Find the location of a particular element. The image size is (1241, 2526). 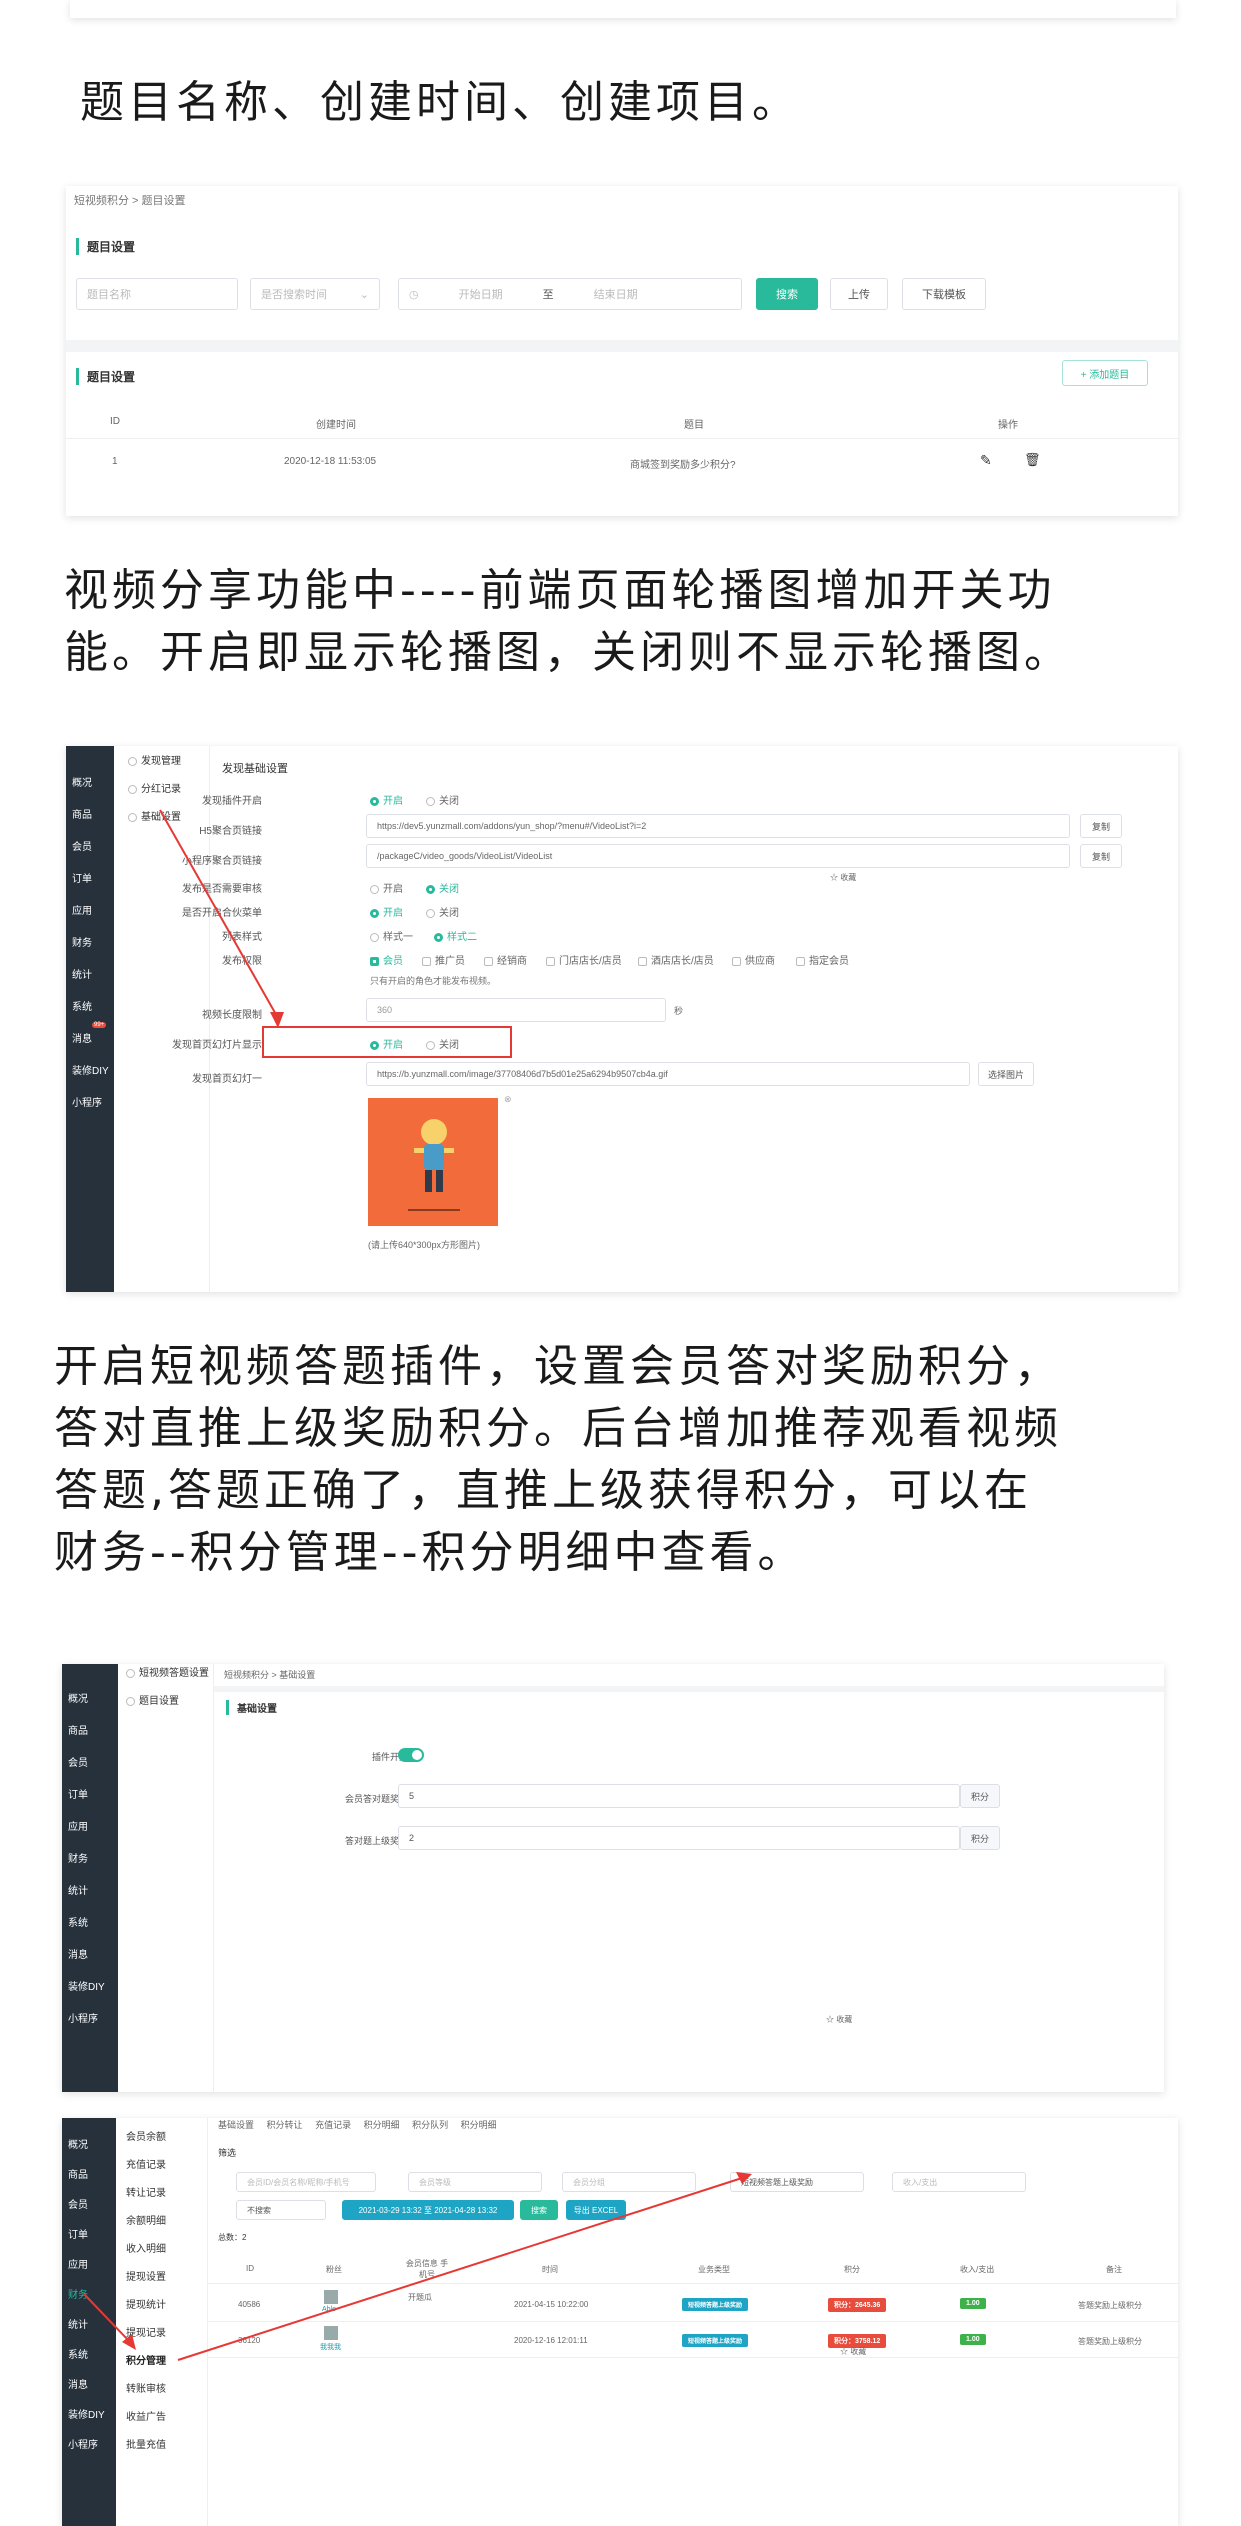

sidebar-item-messages: 消息 is located at coordinates (78, 1953).